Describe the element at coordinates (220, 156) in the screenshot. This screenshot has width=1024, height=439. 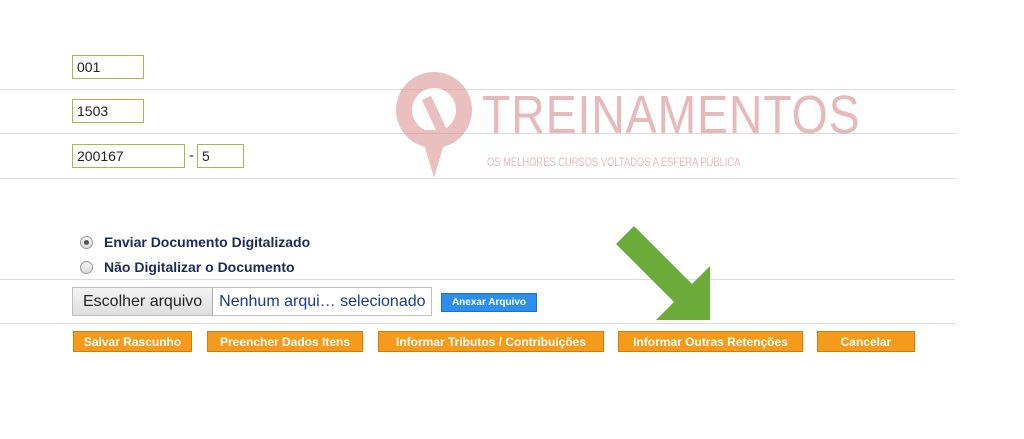
I see `check-digit-field` at that location.